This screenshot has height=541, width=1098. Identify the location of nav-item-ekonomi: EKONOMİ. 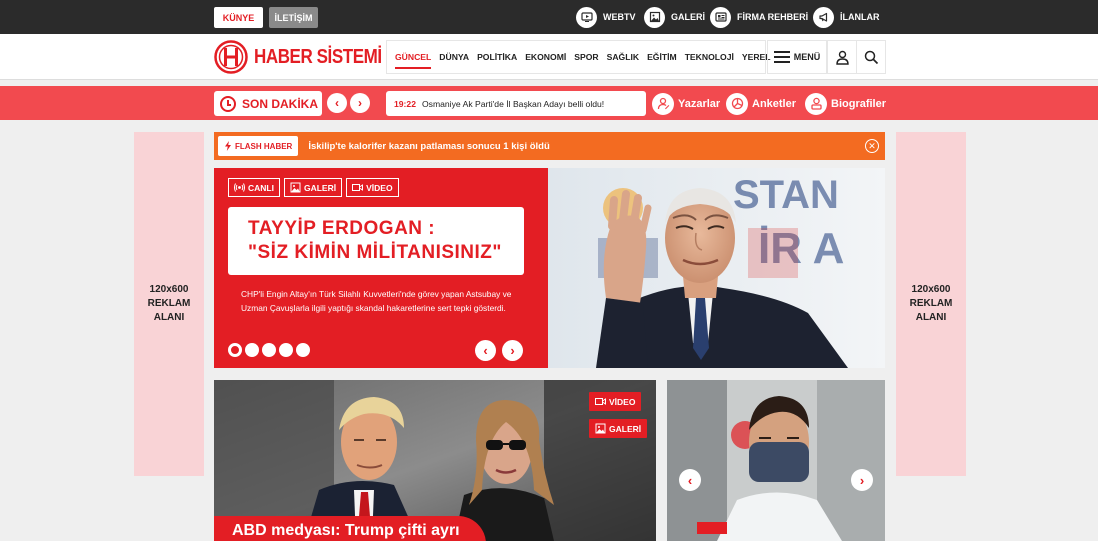
(545, 57).